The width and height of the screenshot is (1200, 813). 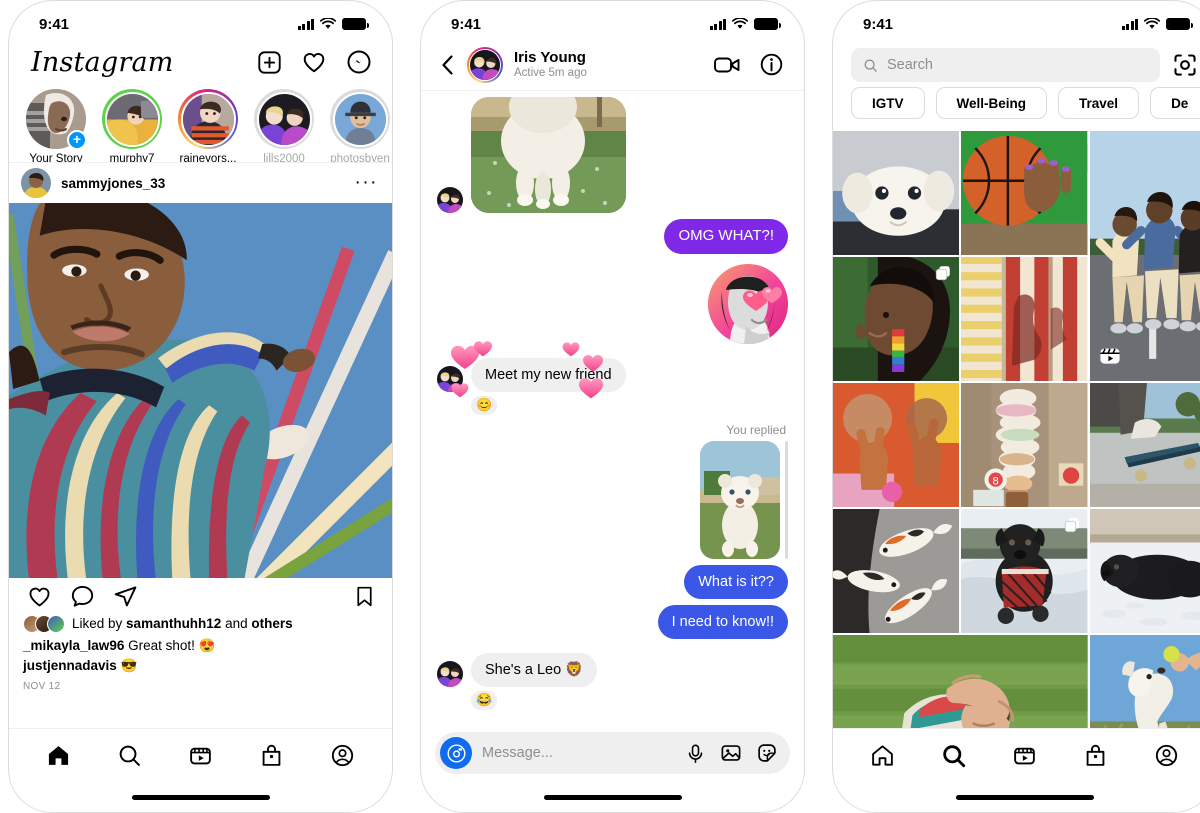 I want to click on gallery-image-icon, so click(x=731, y=753).